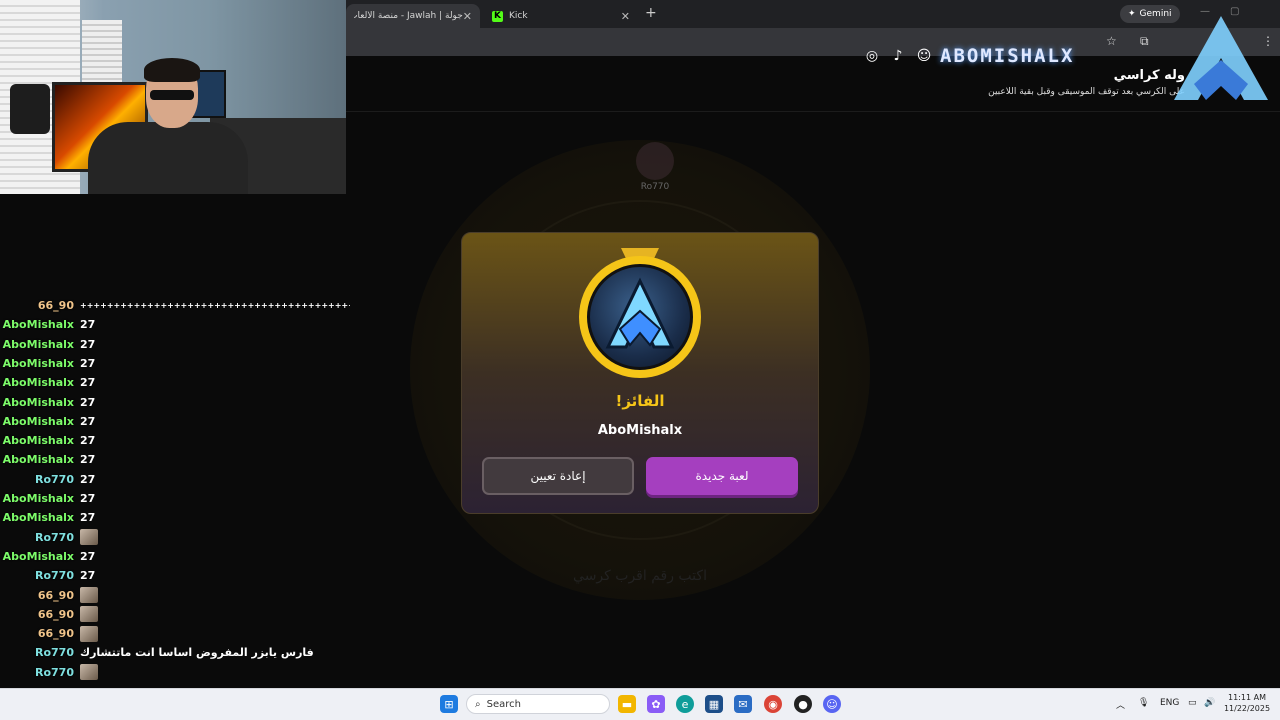  I want to click on brand-logo-icon, so click(1221, 58).